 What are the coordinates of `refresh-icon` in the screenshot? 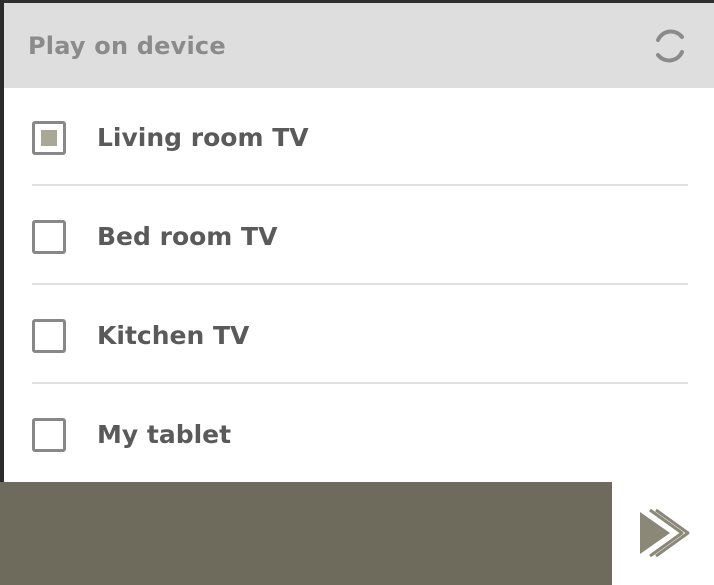 It's located at (670, 46).